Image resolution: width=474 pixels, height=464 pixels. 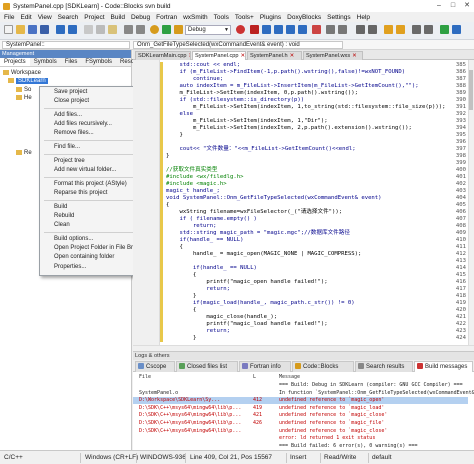 What do you see at coordinates (211, 219) in the screenshot?
I see `code-line: if ( filename.empty() )` at bounding box center [211, 219].